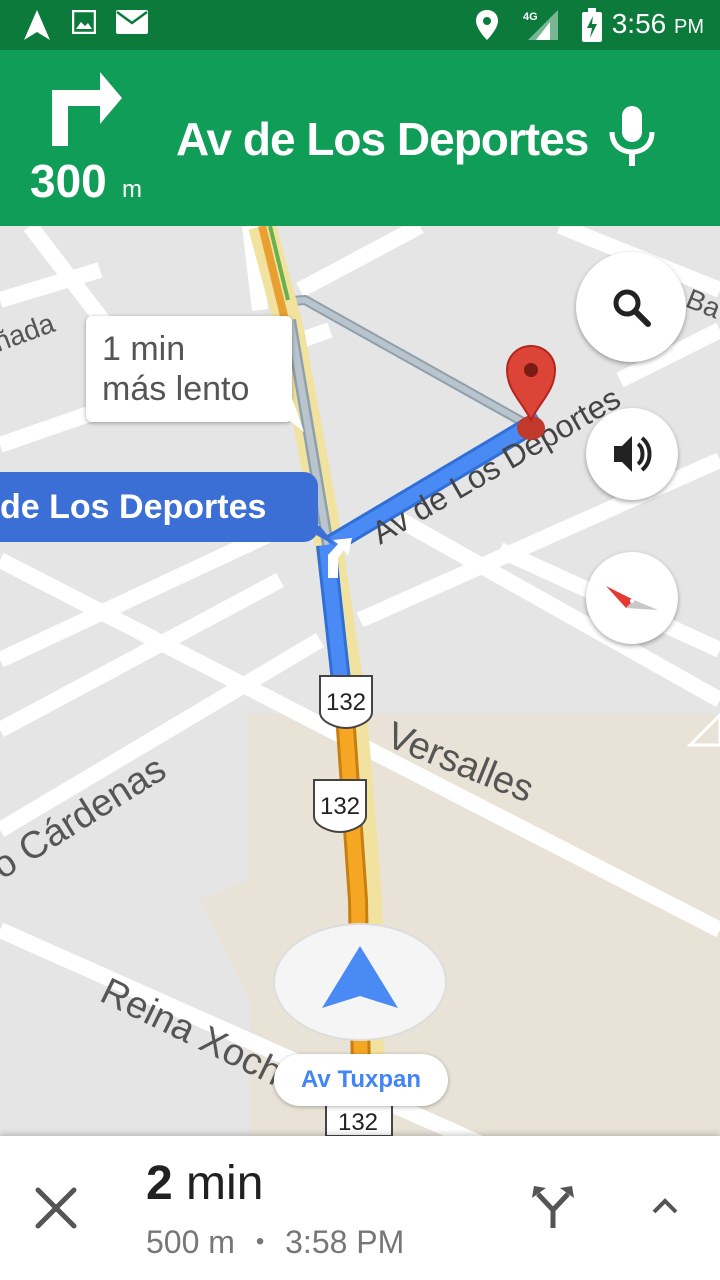  I want to click on network-label: 4G, so click(530, 17).